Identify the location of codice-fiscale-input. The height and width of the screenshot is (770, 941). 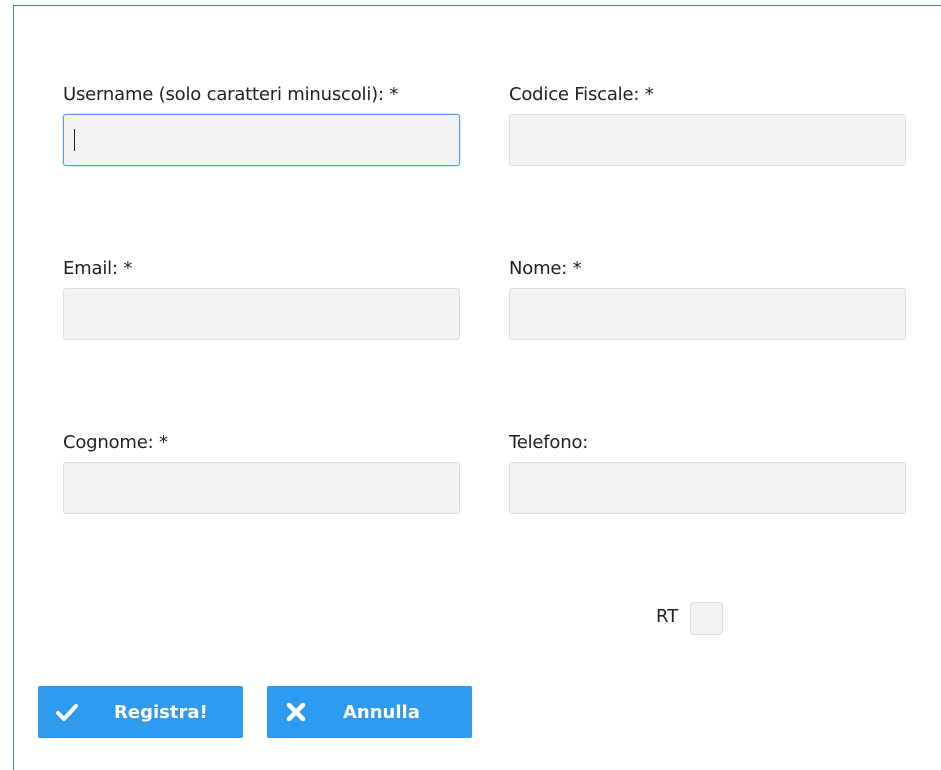
(707, 140).